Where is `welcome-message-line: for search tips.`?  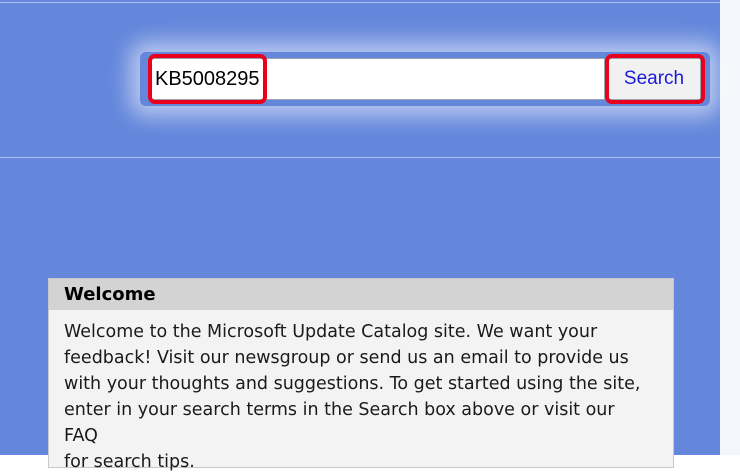
welcome-message-line: for search tips. is located at coordinates (129, 462).